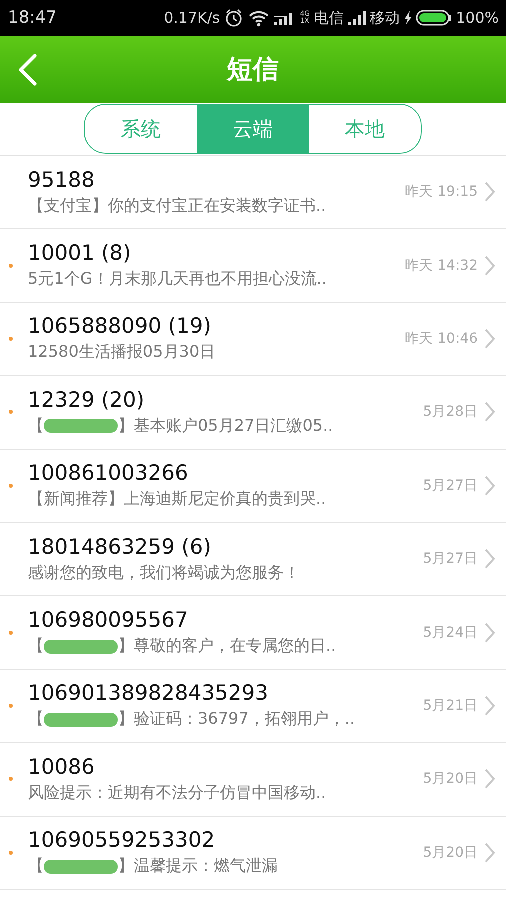  I want to click on sender-name: 106980095567, so click(109, 620).